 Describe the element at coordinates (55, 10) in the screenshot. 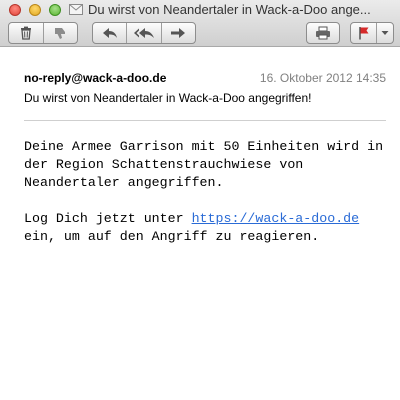

I see `zoom-icon` at that location.